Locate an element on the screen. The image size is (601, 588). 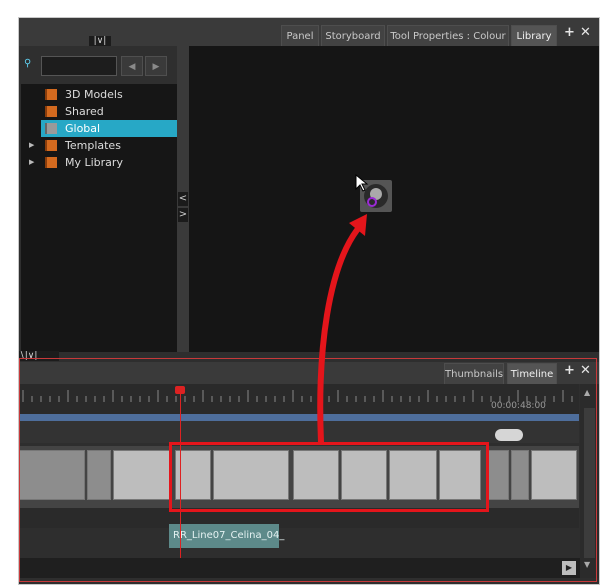
tree-item-templates: ▶ Templates is located at coordinates (100, 145).